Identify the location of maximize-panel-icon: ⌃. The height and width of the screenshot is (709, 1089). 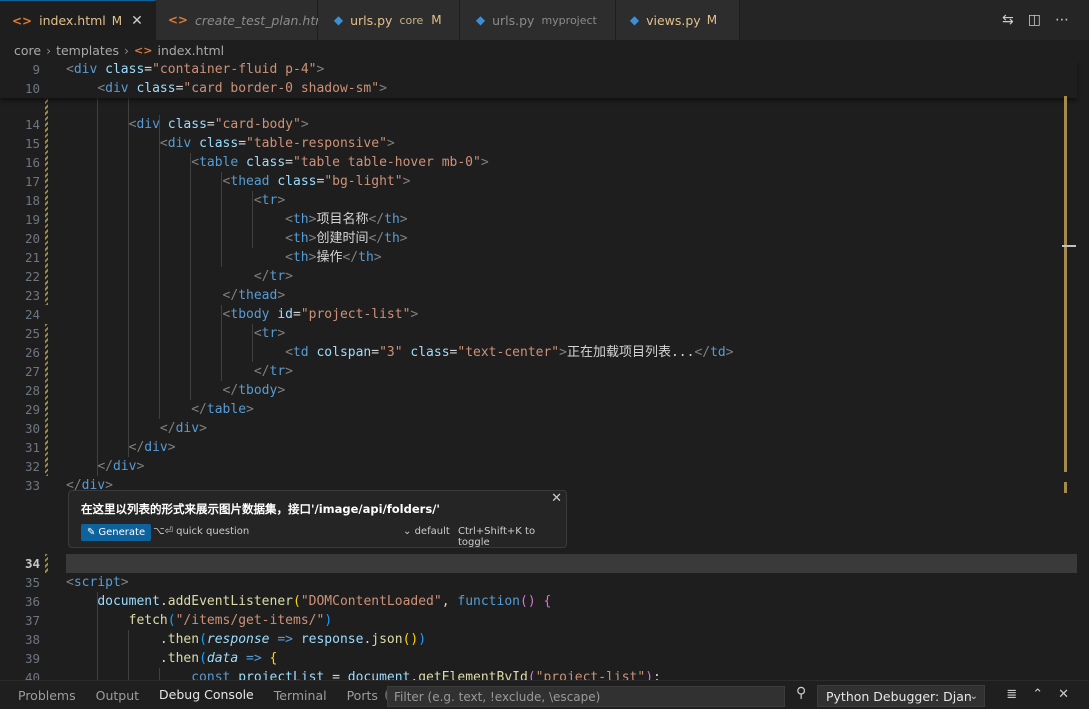
(1037, 694).